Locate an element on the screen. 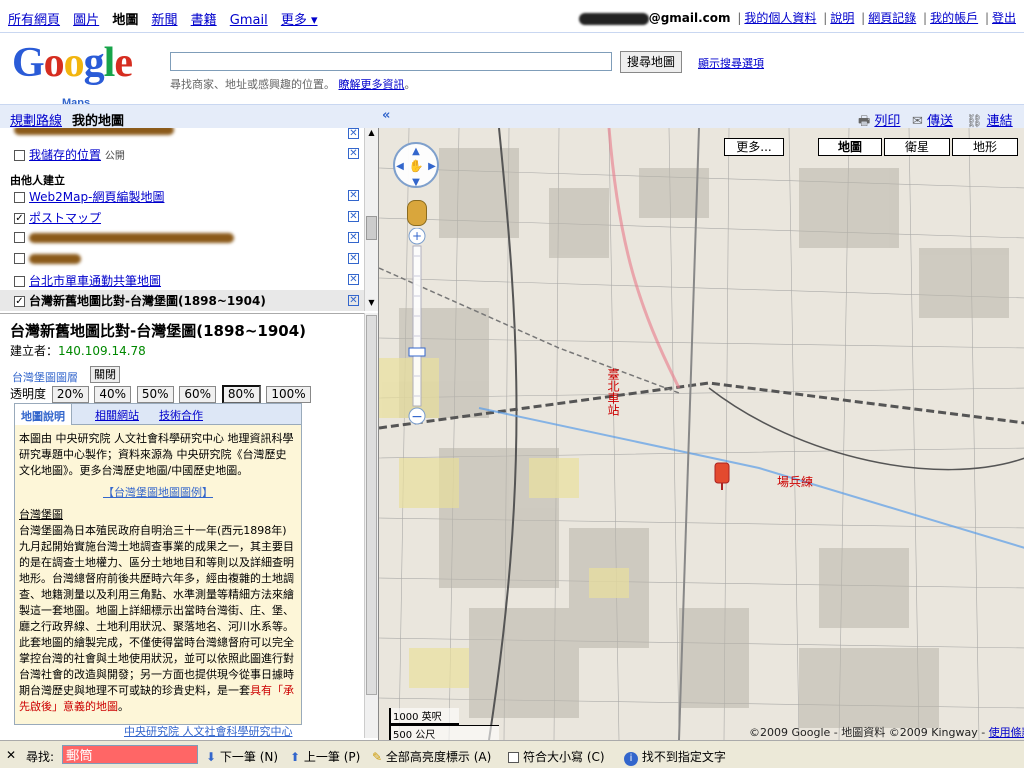  nav-images: 圖片 is located at coordinates (86, 20).